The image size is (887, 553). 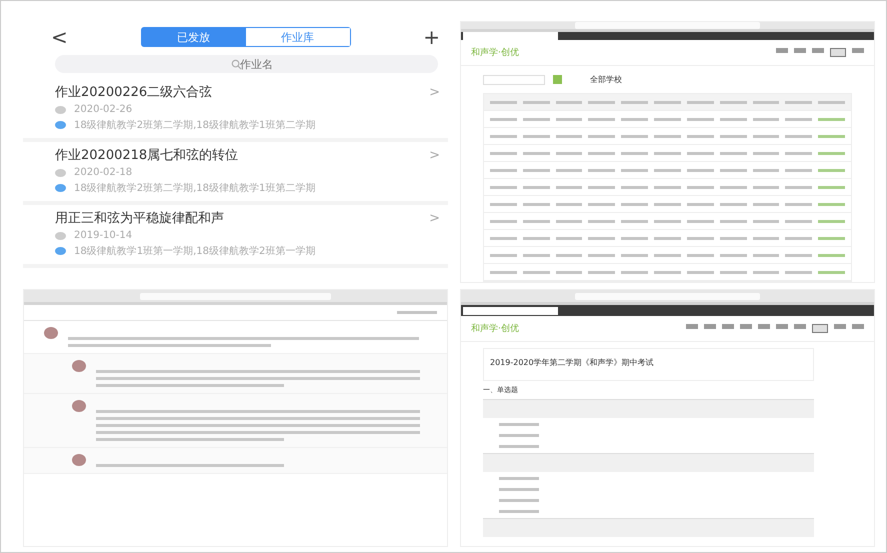 I want to click on tab: 已发放, so click(x=194, y=37).